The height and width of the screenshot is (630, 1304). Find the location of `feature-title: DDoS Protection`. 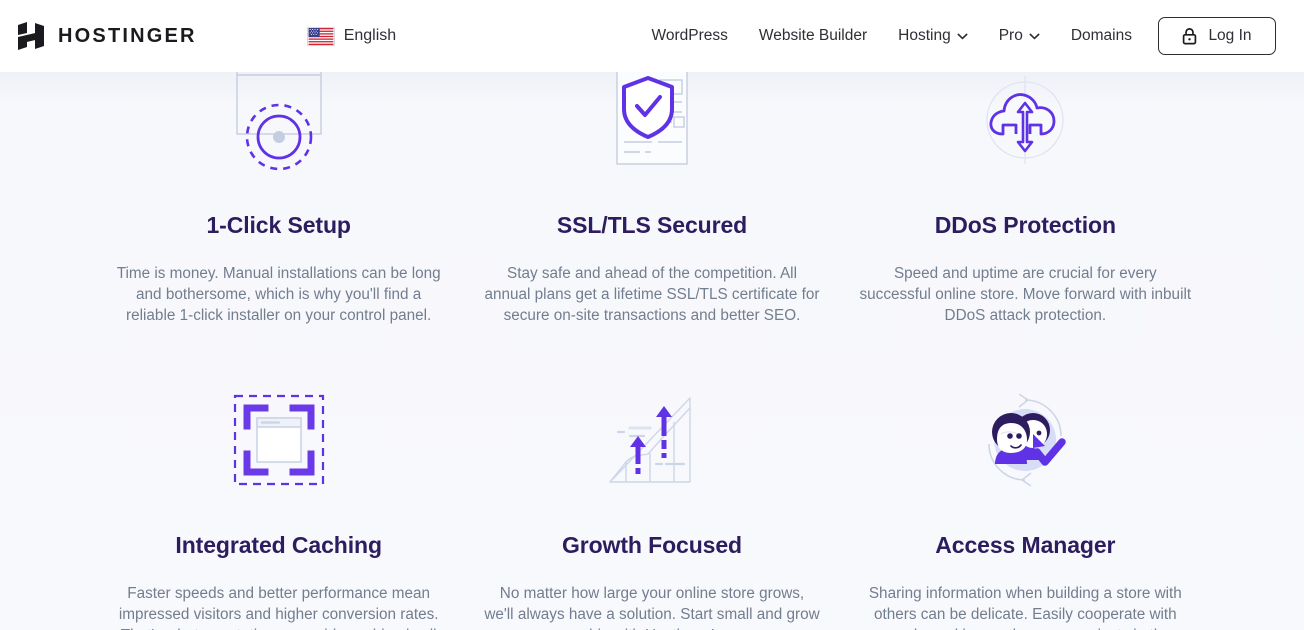

feature-title: DDoS Protection is located at coordinates (1025, 225).